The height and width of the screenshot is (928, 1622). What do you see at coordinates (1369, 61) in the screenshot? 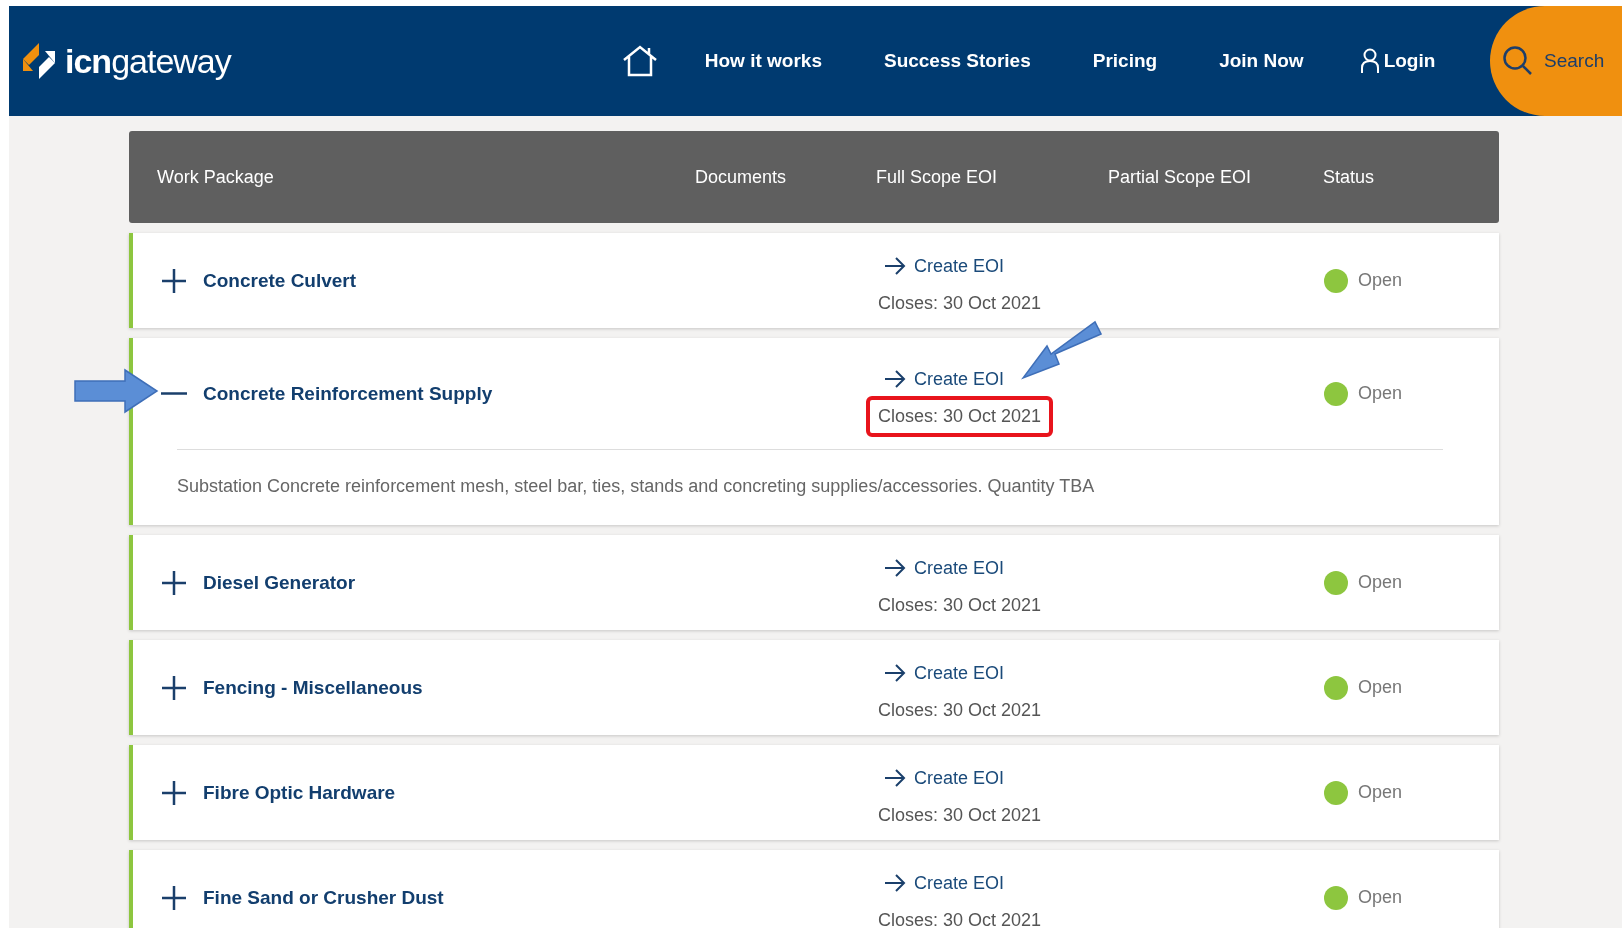
I see `user-icon` at bounding box center [1369, 61].